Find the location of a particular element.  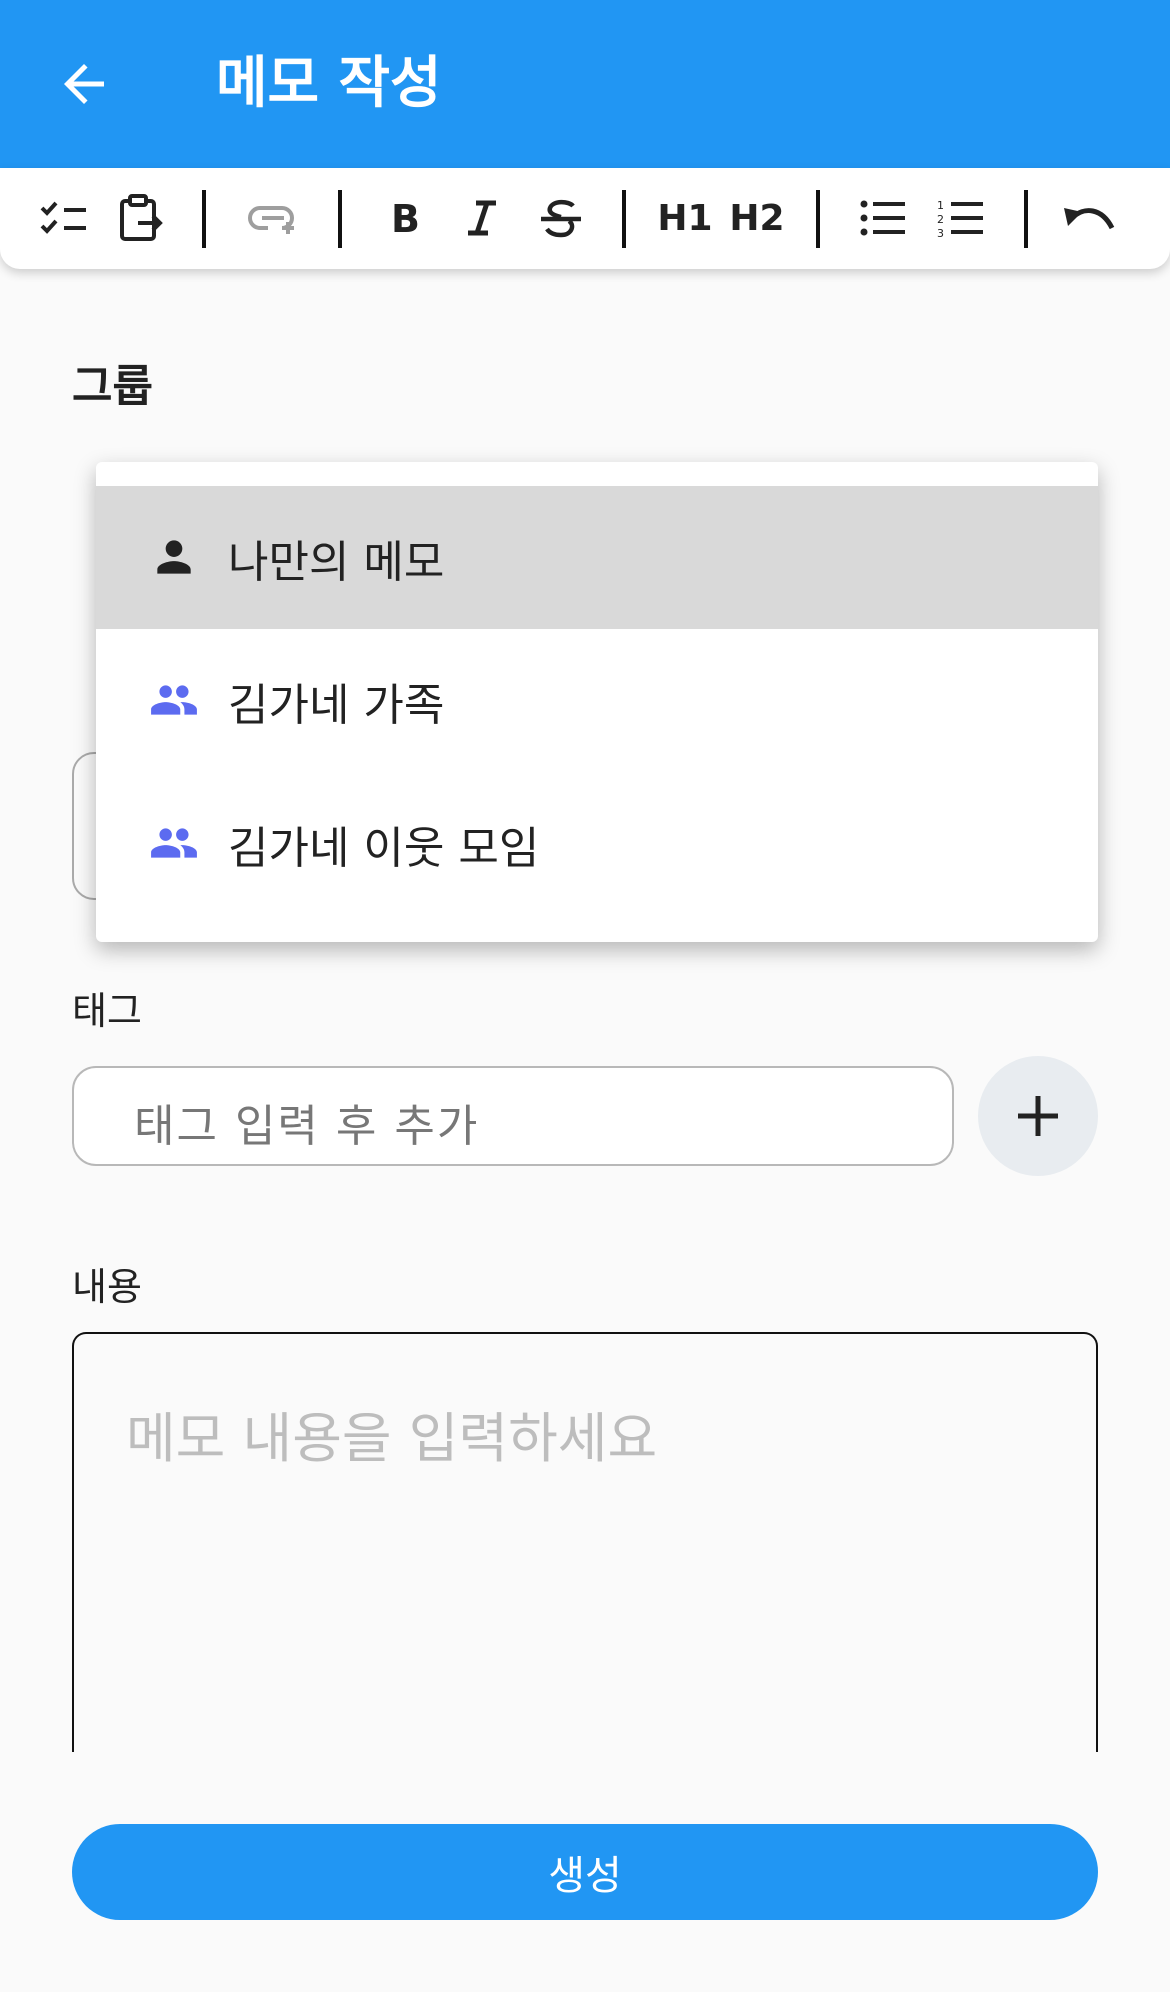

content-placeholder: 메모 내용을 입력하세요 is located at coordinates (392, 1438).